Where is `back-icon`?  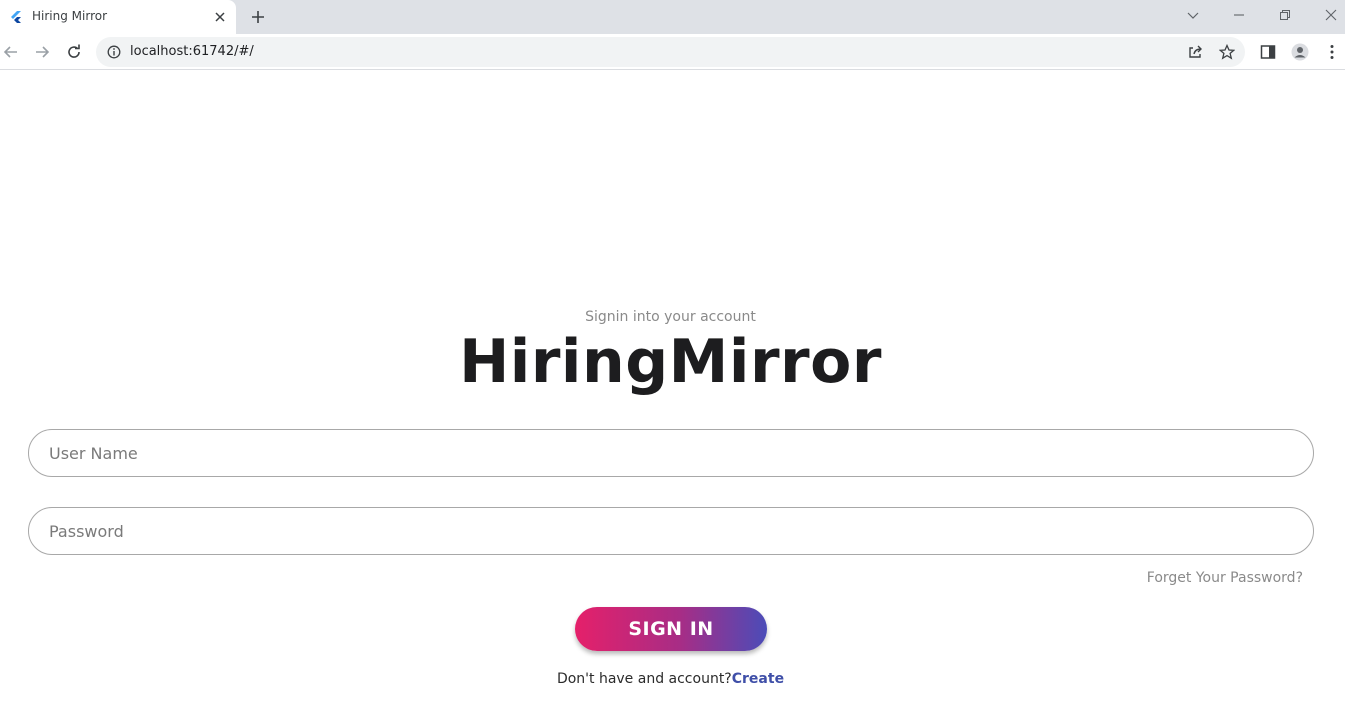 back-icon is located at coordinates (11, 52).